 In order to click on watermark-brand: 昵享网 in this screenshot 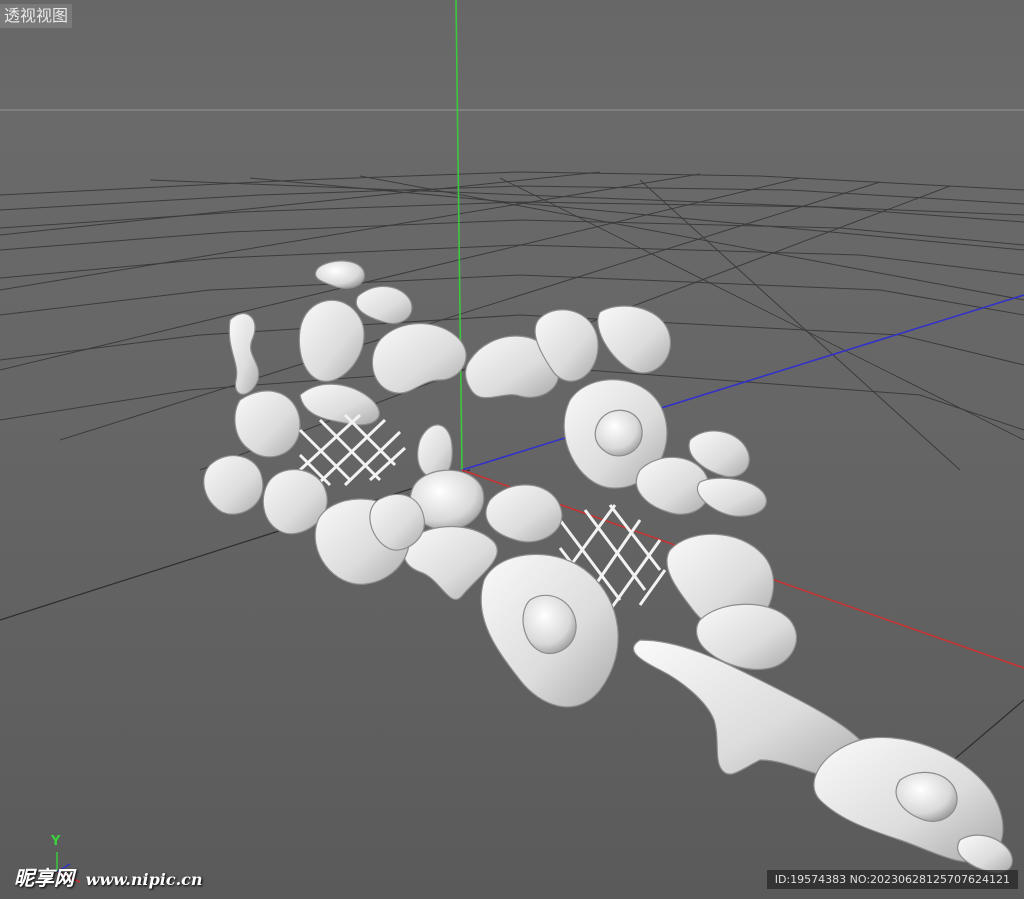, I will do `click(44, 878)`.